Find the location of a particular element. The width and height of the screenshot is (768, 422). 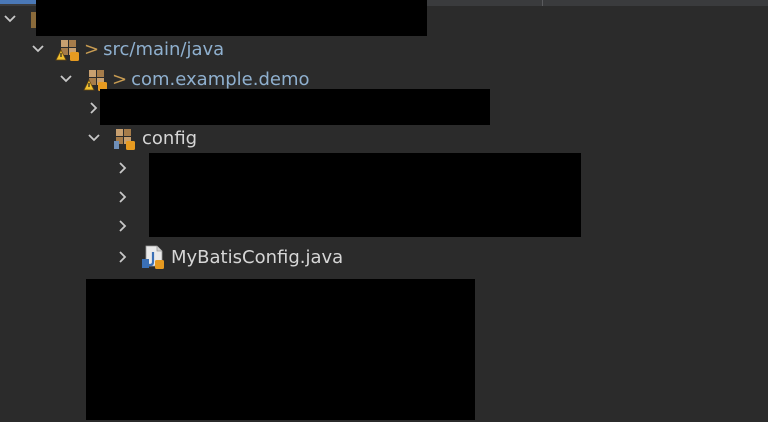

view-divider is located at coordinates (542, 3).